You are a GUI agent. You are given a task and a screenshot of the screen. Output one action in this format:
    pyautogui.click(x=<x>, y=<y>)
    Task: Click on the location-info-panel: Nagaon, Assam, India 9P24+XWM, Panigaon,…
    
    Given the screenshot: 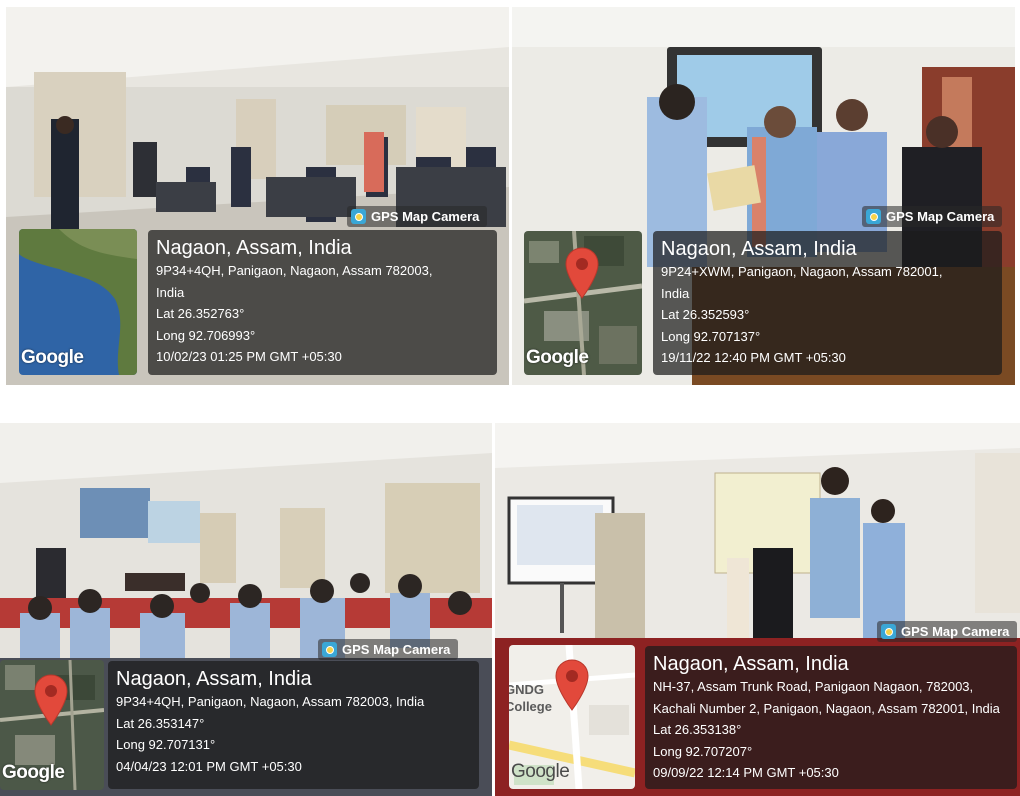 What is the action you would take?
    pyautogui.click(x=827, y=303)
    